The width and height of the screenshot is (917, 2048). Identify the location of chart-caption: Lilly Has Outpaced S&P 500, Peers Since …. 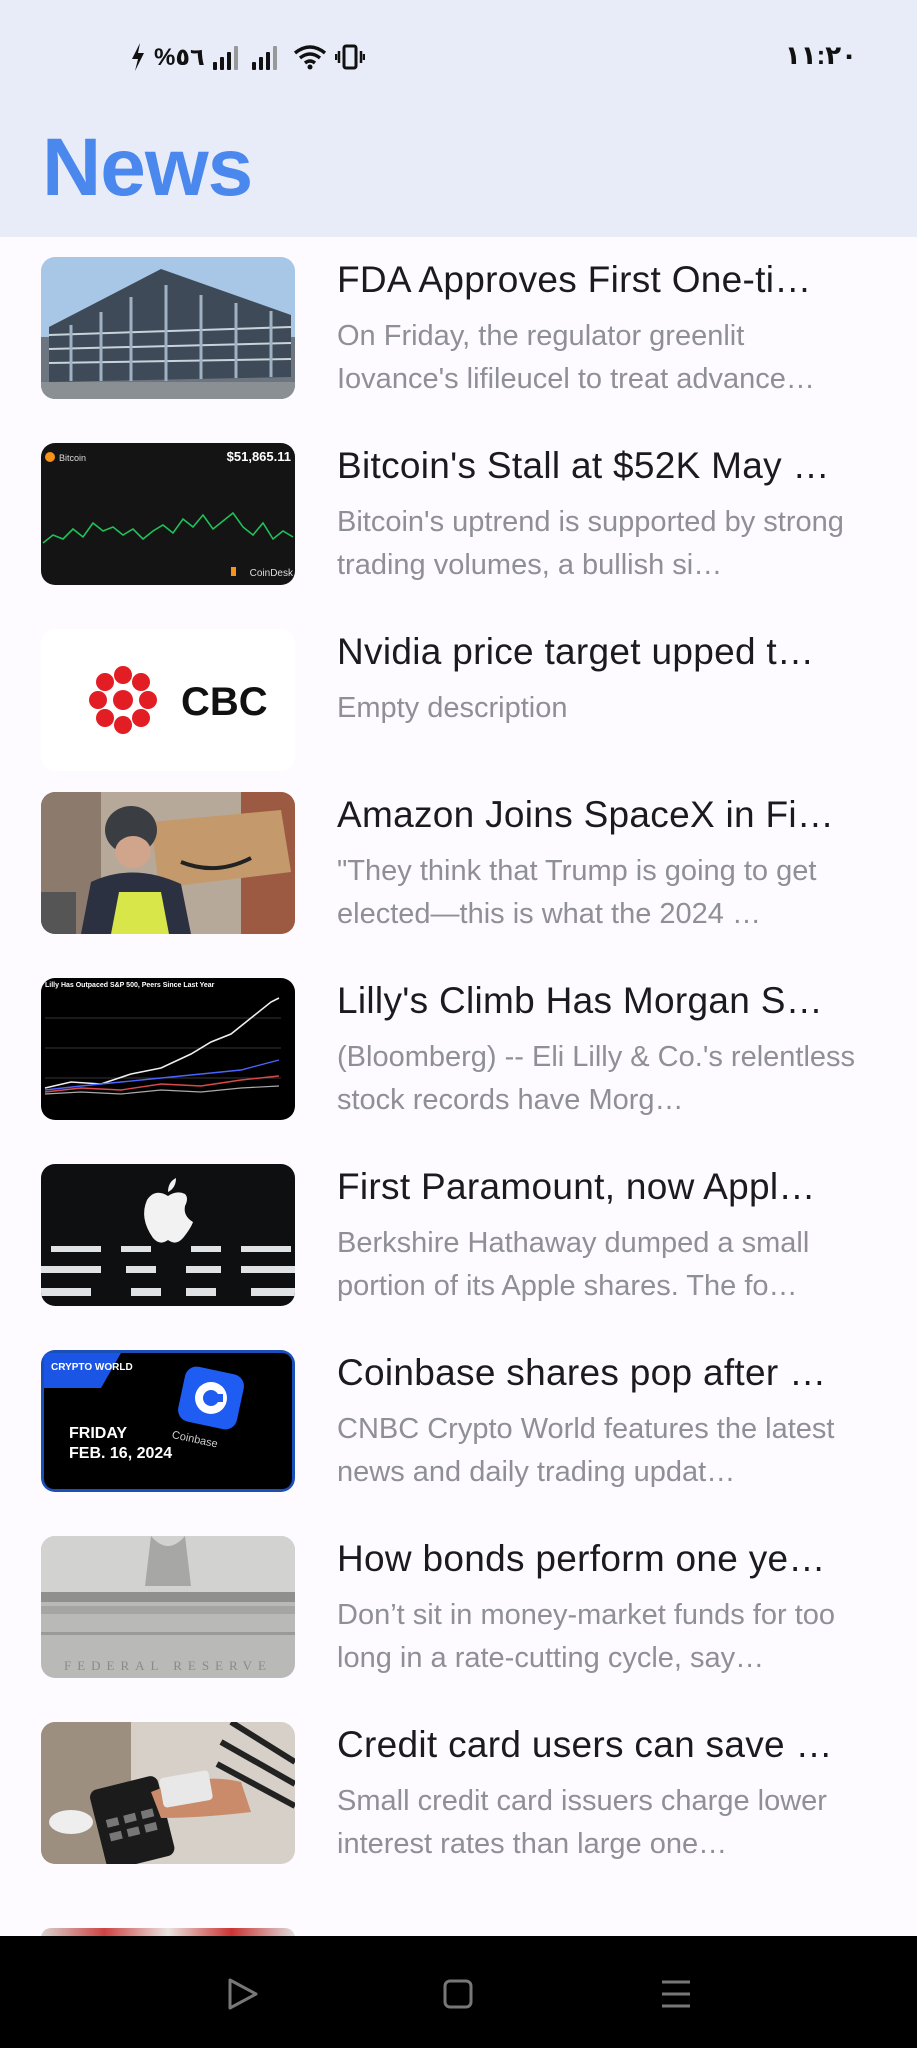
(130, 985).